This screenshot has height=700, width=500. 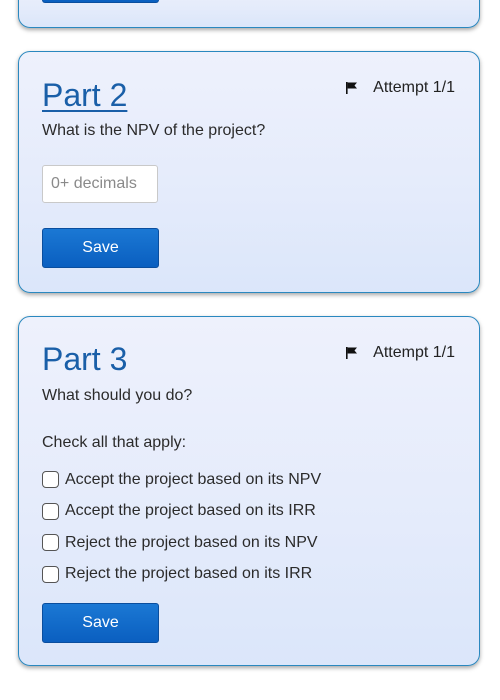 I want to click on part3-question: What should you do?, so click(x=117, y=395).